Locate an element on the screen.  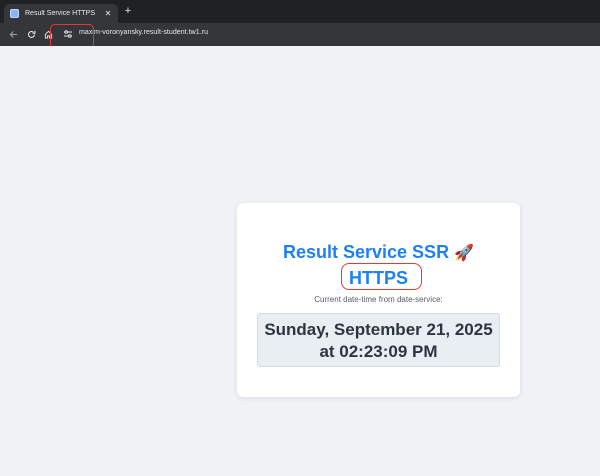
browser-tab-strip: Result Service HTTPS ✕ + is located at coordinates (300, 11).